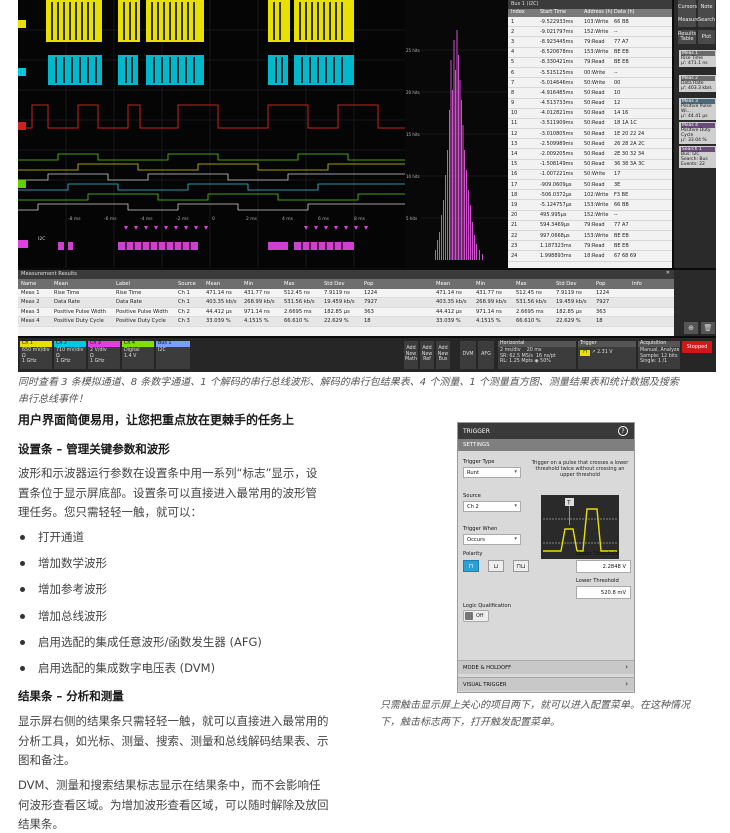 The image size is (730, 833). What do you see at coordinates (590, 83) in the screenshot?
I see `table-row: 7 -5.014646ms 50:Write 00` at bounding box center [590, 83].